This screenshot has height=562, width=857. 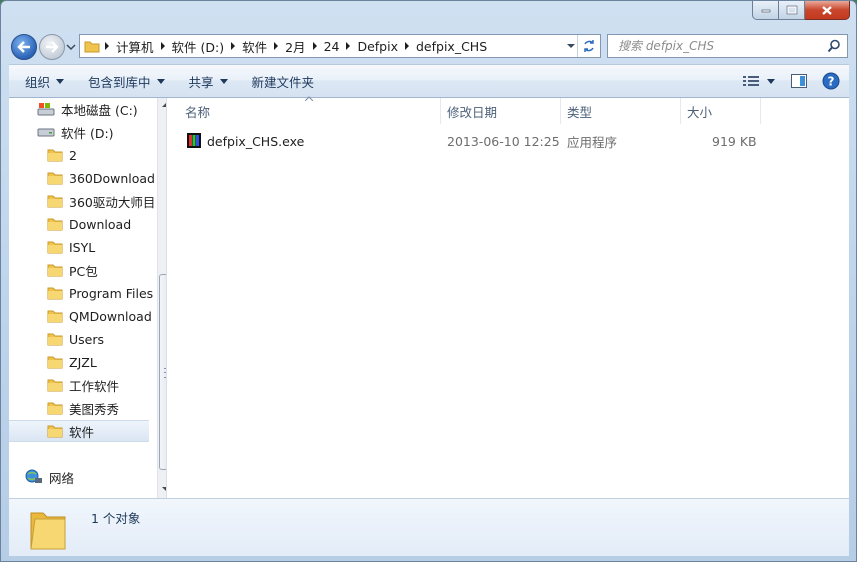 What do you see at coordinates (128, 46) in the screenshot?
I see `breadcrumb-item: 计算机` at bounding box center [128, 46].